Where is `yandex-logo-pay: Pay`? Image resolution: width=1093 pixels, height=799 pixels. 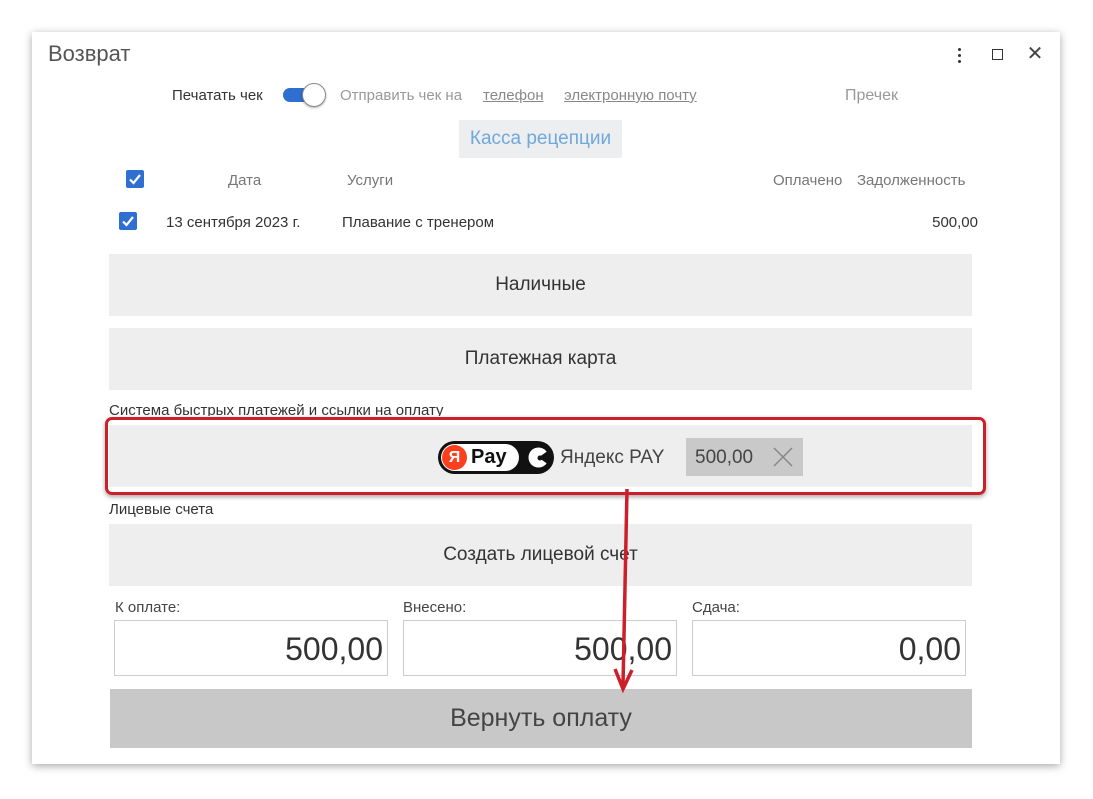
yandex-logo-pay: Pay is located at coordinates (489, 457).